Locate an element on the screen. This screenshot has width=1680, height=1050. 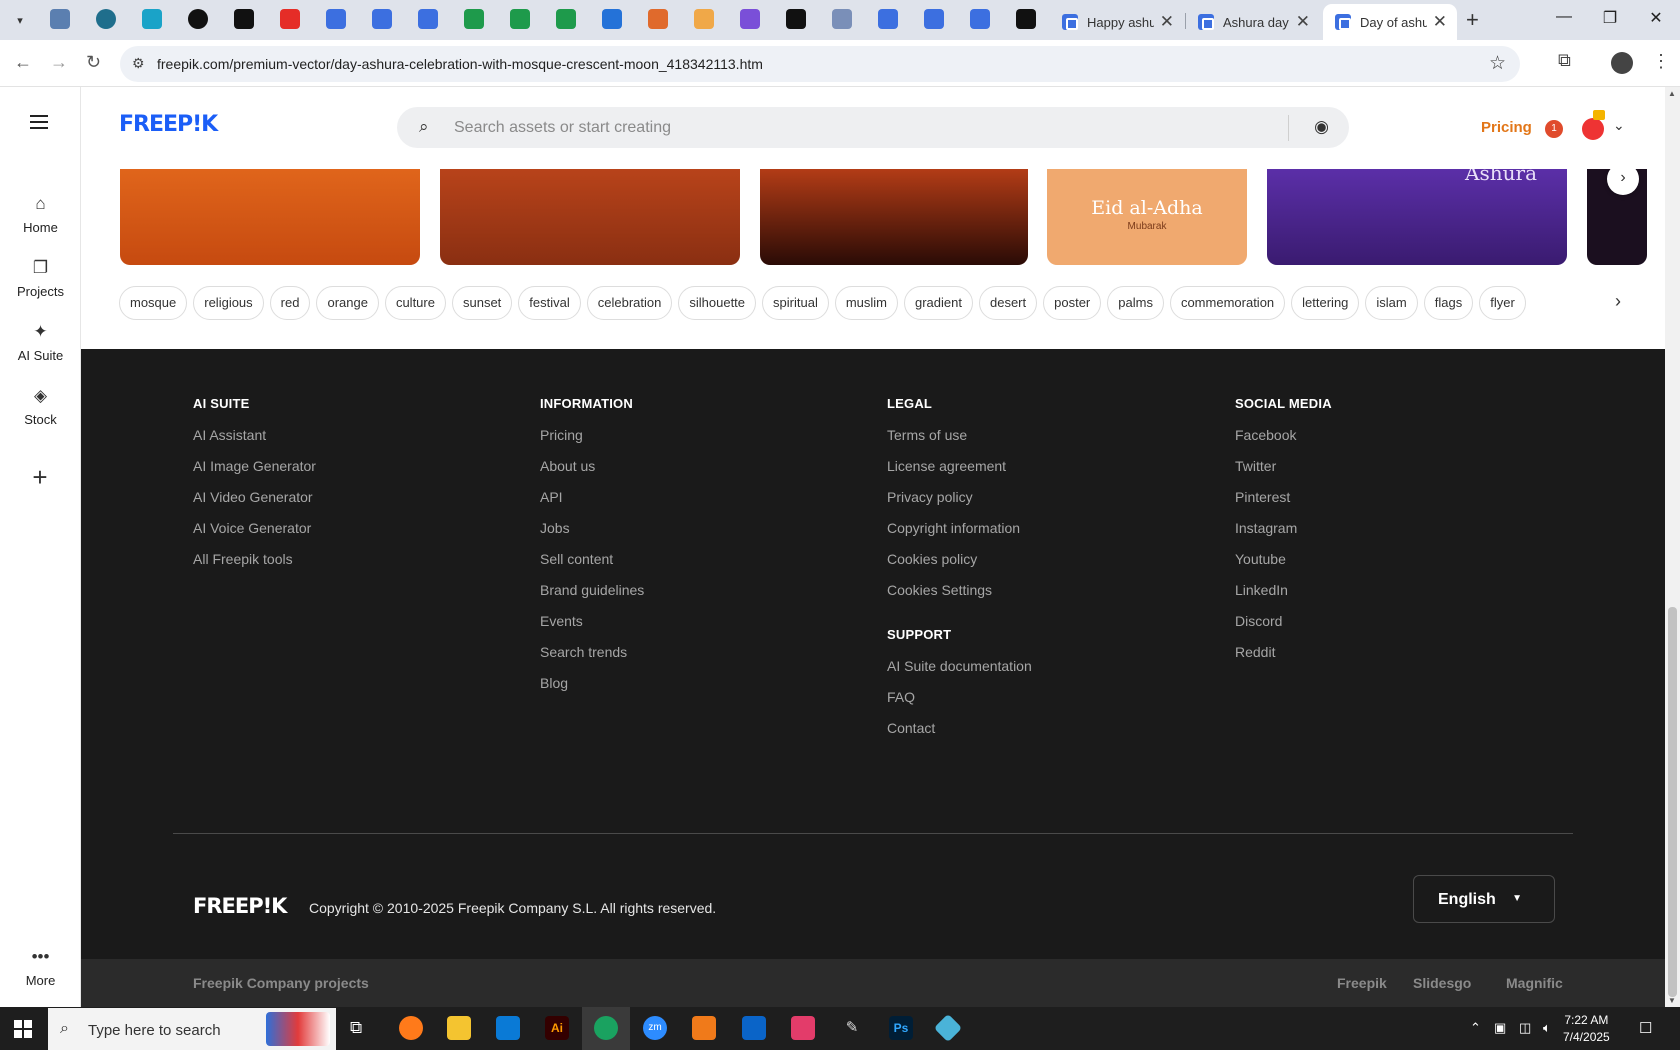
freepik-logo: FREEP!K is located at coordinates (168, 124).